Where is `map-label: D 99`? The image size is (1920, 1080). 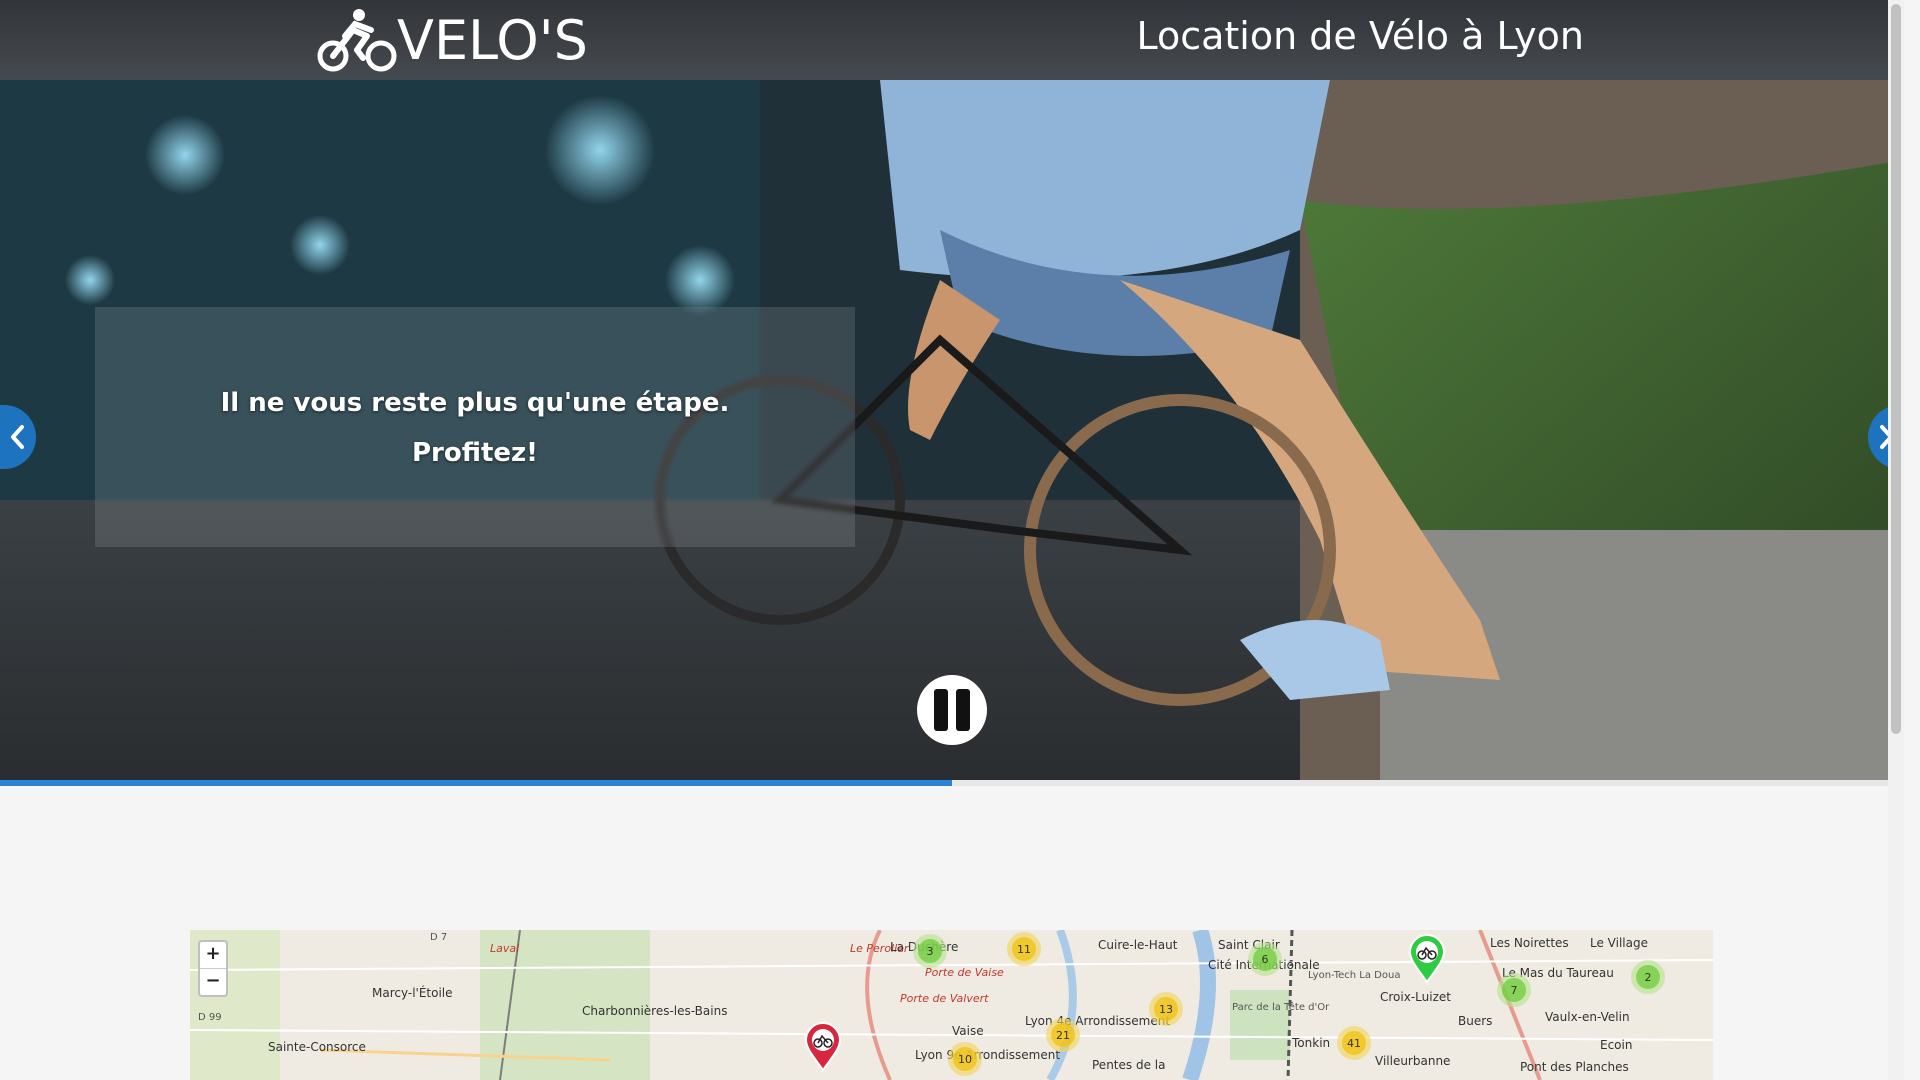 map-label: D 99 is located at coordinates (210, 1017).